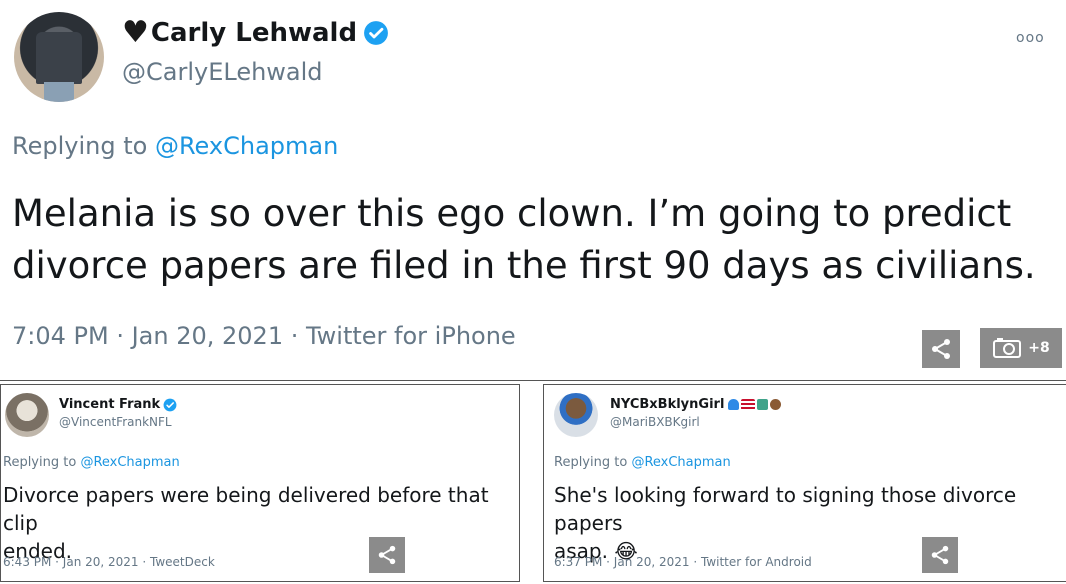 The image size is (1066, 584). Describe the element at coordinates (1039, 348) in the screenshot. I see `photo-count: +8` at that location.